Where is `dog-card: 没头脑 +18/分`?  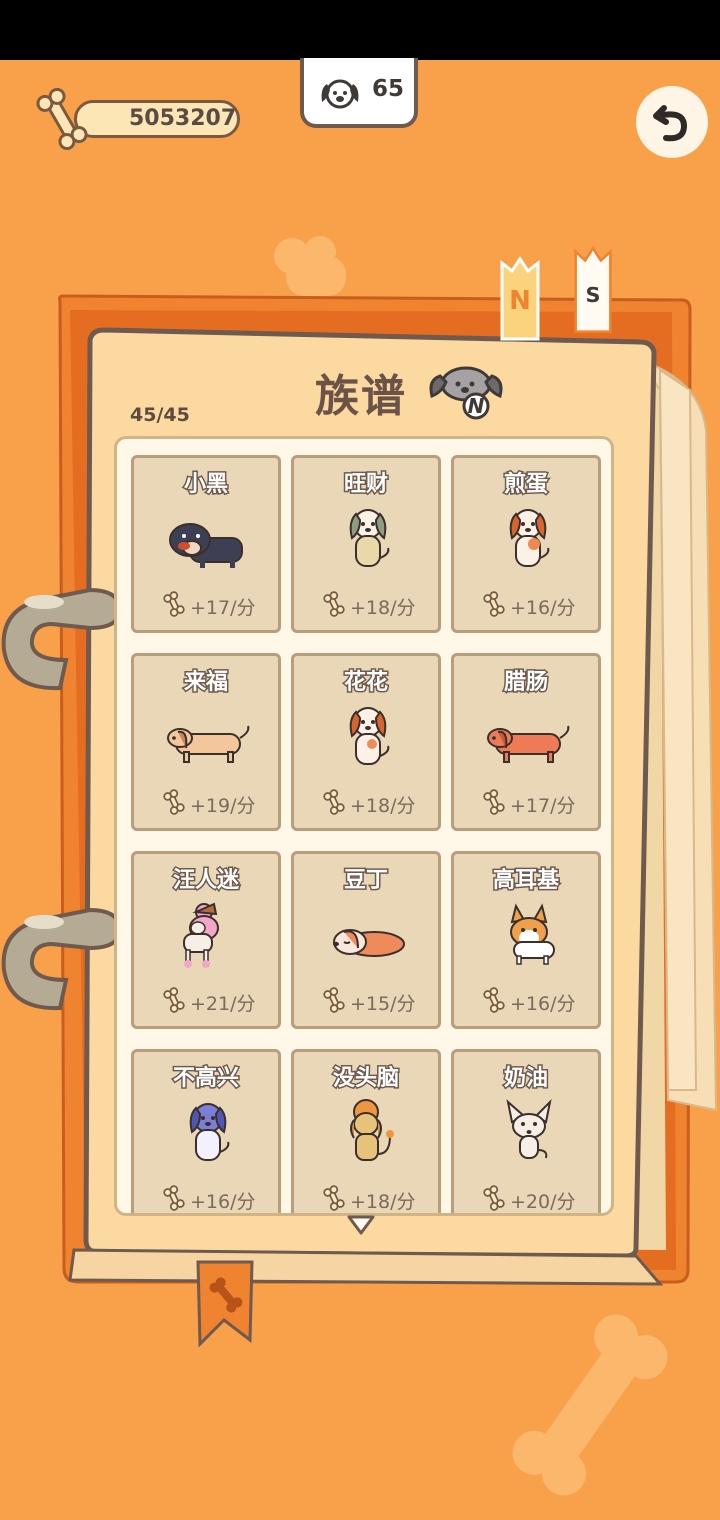
dog-card: 没头脑 +18/分 is located at coordinates (366, 1131).